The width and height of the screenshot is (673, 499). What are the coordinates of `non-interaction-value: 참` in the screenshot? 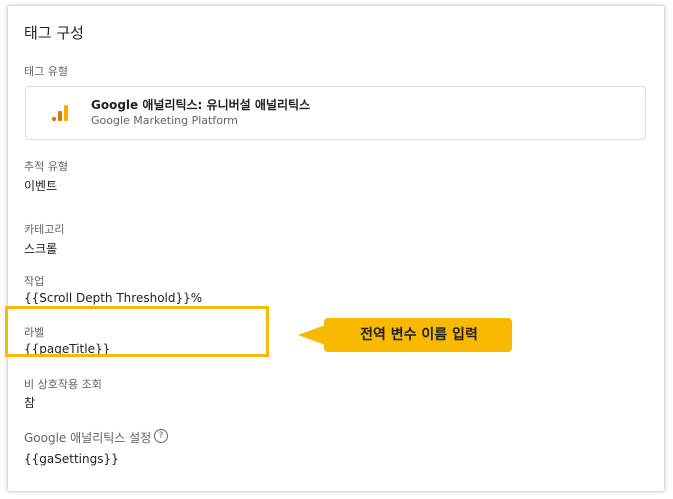 It's located at (30, 403).